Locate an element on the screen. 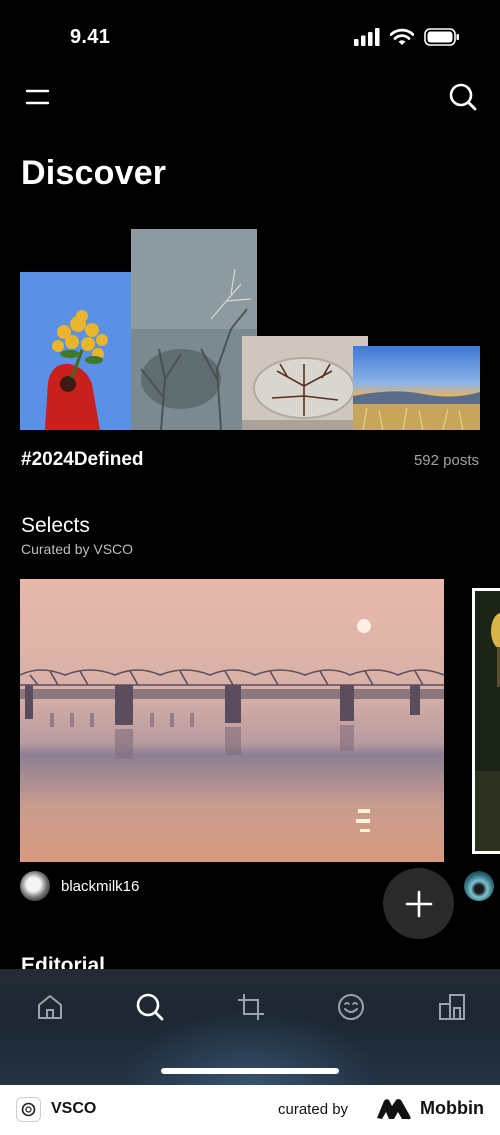 Image resolution: width=500 pixels, height=1135 pixels. footer-brand: Mobbin is located at coordinates (452, 1108).